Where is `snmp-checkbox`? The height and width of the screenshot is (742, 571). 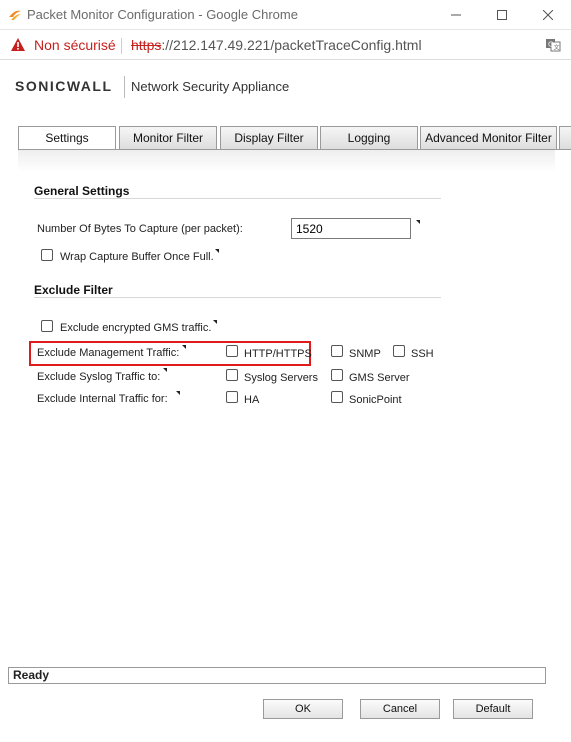 snmp-checkbox is located at coordinates (337, 351).